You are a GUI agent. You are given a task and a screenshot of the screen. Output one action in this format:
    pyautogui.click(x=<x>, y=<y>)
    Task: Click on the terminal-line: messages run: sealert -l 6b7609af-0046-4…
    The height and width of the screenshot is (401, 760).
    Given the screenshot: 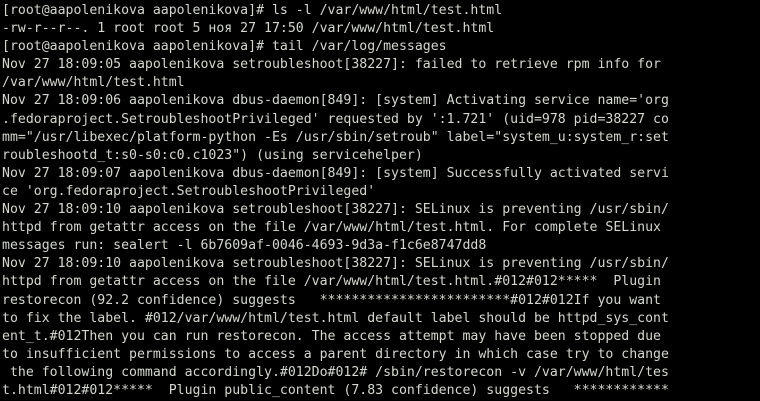 What is the action you would take?
    pyautogui.click(x=244, y=246)
    